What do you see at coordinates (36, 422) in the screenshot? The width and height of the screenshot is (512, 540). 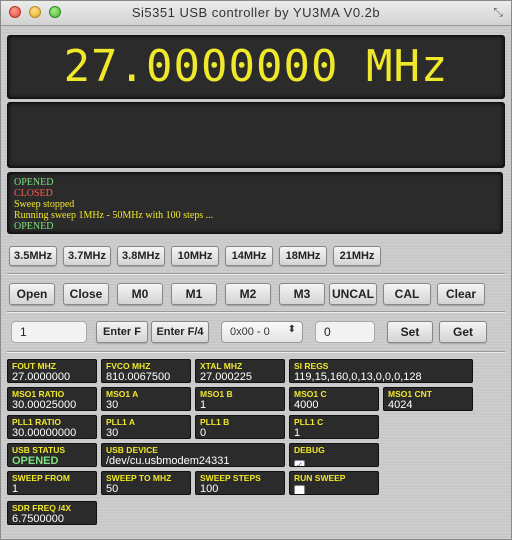 I see `pll1-ratio-label: PLL1 RATIO` at bounding box center [36, 422].